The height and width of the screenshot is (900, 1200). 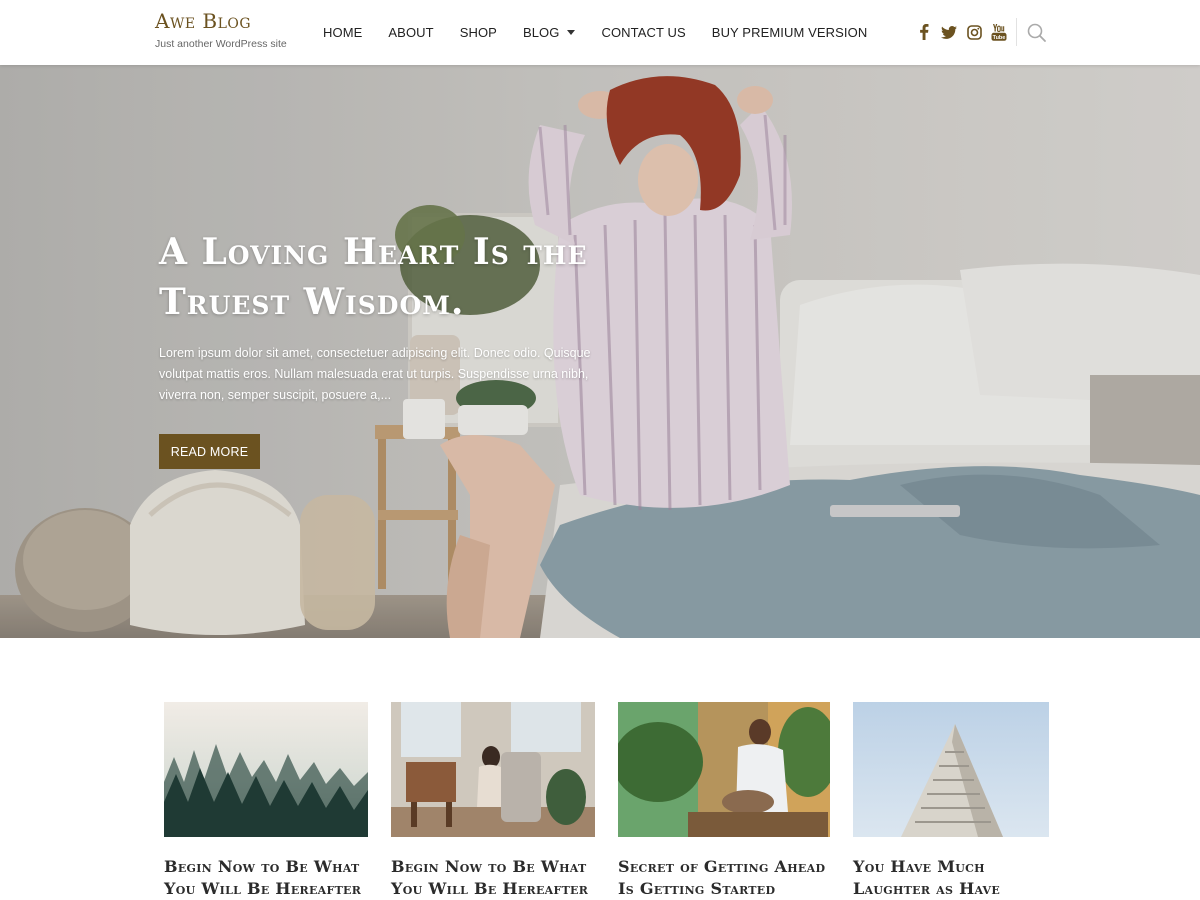 I want to click on post-card: You Have Much Laughter as Have Faith, so click(x=951, y=801).